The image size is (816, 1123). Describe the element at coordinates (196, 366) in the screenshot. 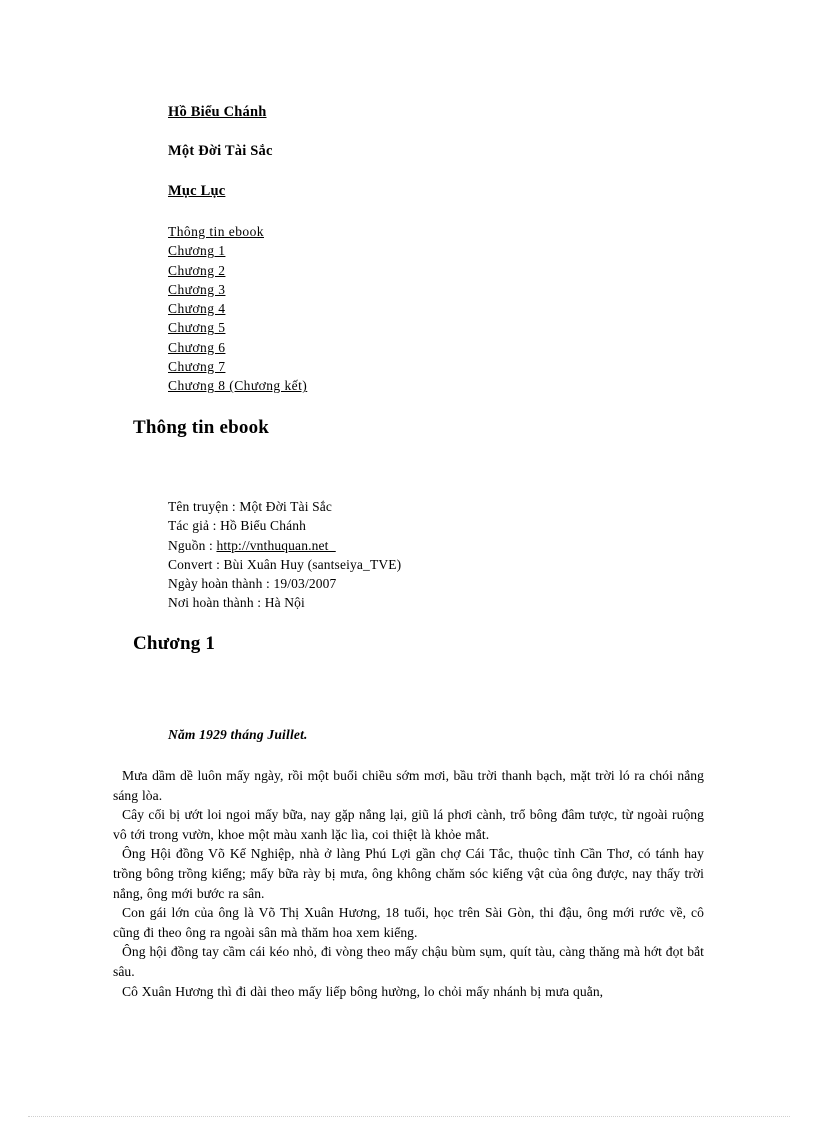

I see `toc-link-chuong-7: Chương 7` at that location.